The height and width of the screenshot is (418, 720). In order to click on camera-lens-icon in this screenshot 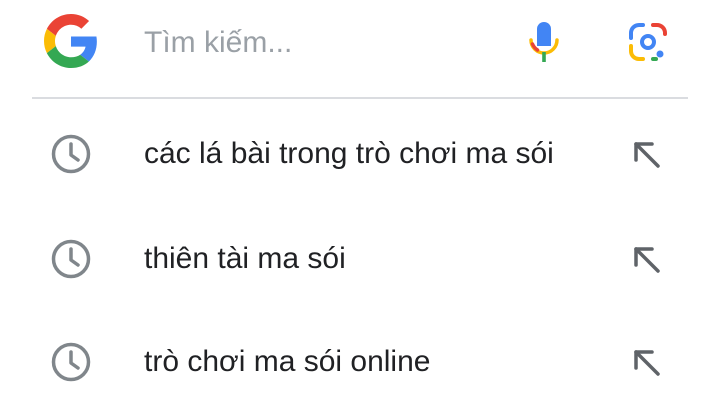, I will do `click(648, 42)`.